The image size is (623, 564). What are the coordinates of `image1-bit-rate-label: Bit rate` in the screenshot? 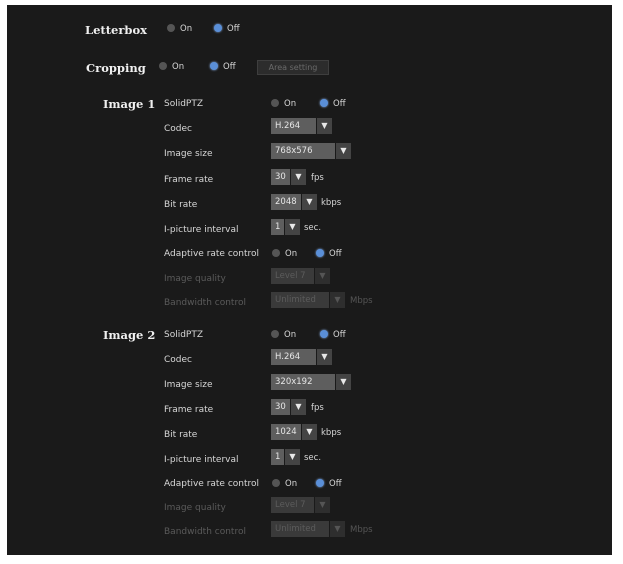 It's located at (181, 205).